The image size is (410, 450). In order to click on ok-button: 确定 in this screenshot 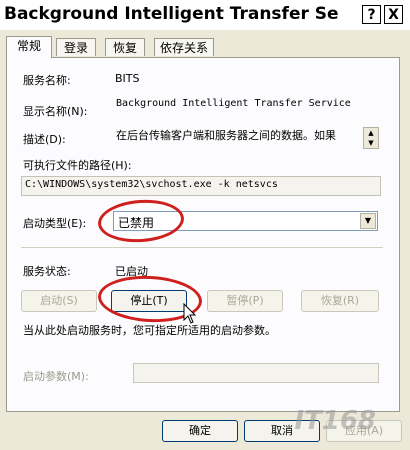, I will do `click(200, 431)`.